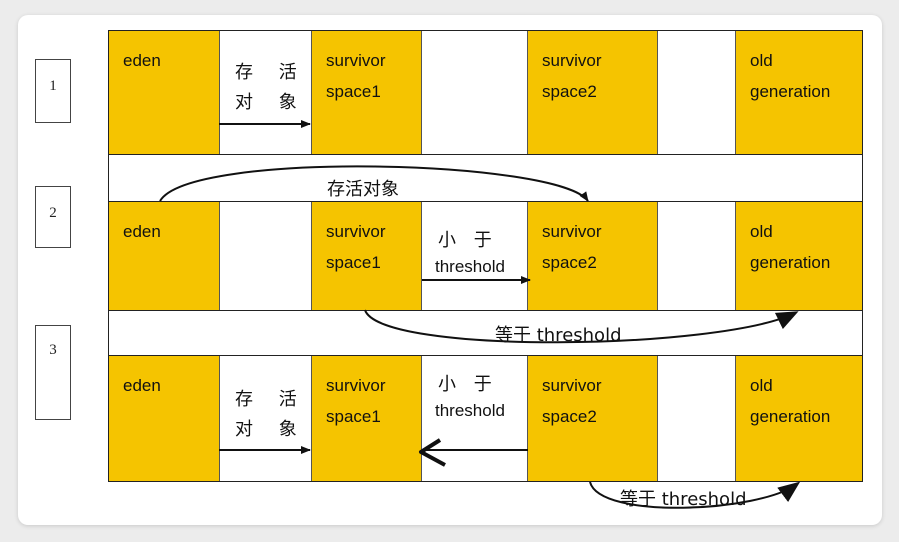 This screenshot has height=542, width=899. Describe the element at coordinates (695, 495) in the screenshot. I see `arrow-s2-to-old-curve` at that location.